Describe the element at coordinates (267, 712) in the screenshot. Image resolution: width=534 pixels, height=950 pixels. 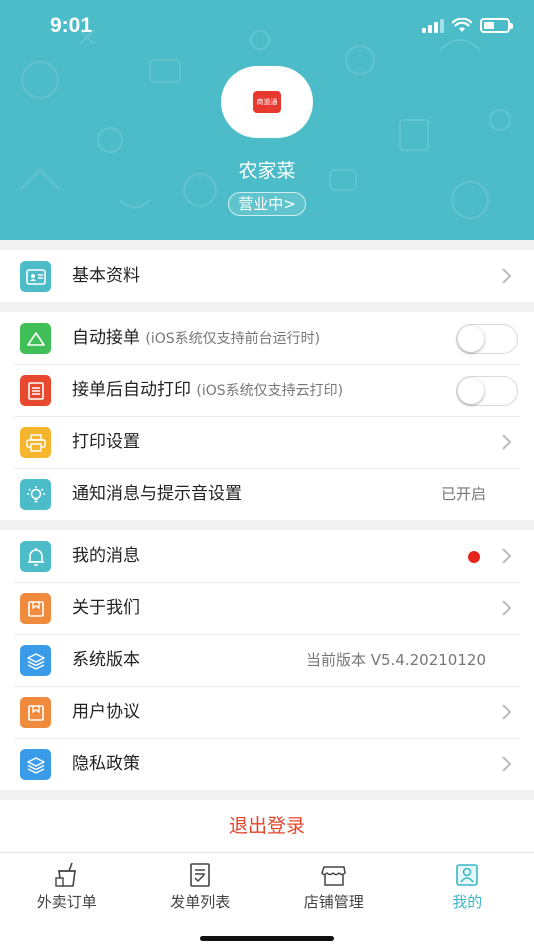
I see `user-agreement-row: 用户协议` at that location.